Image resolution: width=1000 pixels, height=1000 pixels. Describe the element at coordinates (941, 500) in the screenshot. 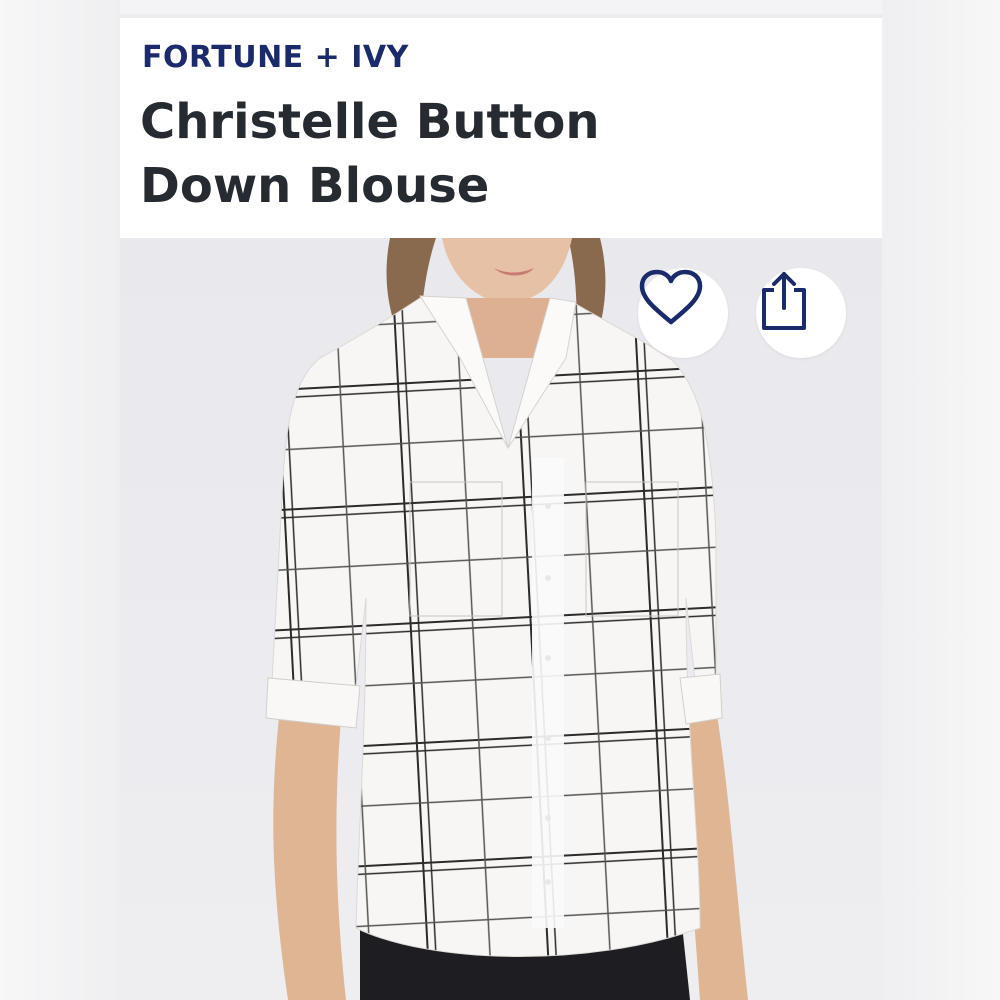

I see `background-right` at that location.